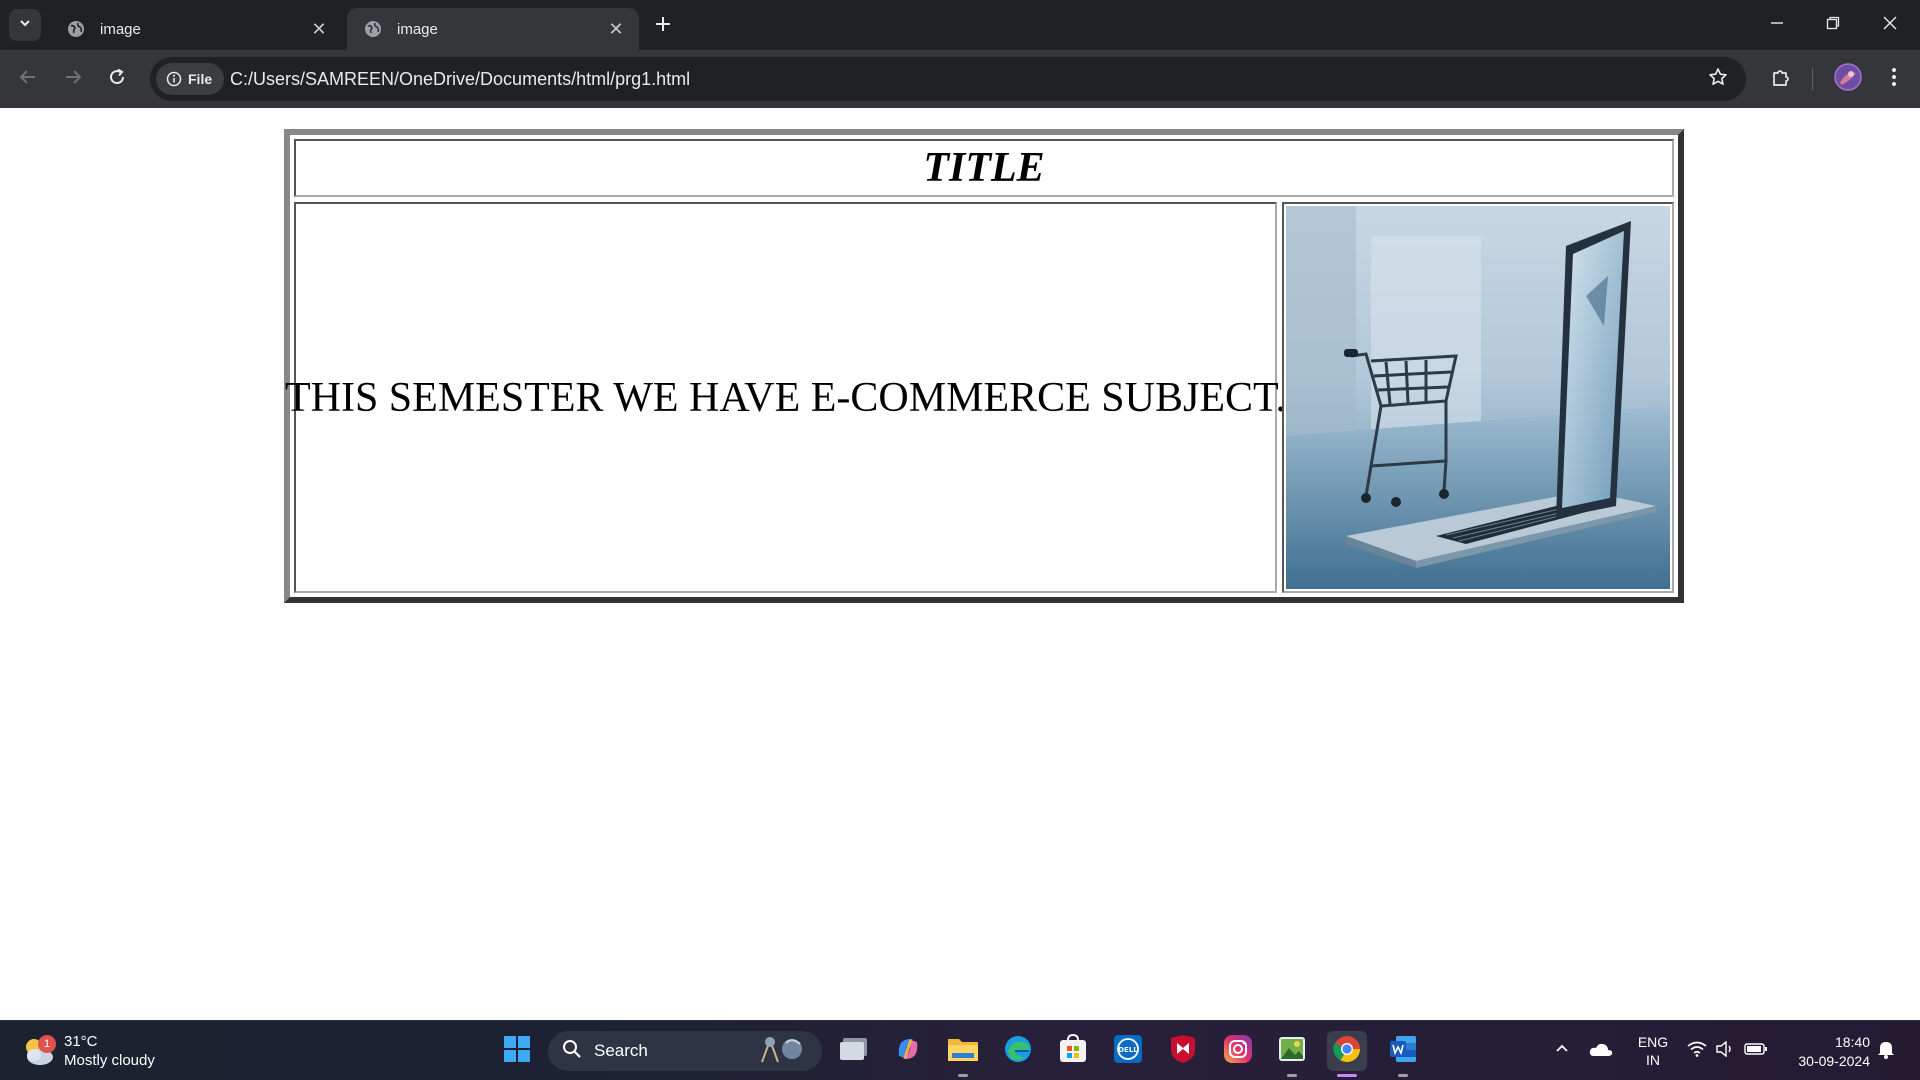 This screenshot has width=1920, height=1080. I want to click on language-code: ENG, so click(1653, 1042).